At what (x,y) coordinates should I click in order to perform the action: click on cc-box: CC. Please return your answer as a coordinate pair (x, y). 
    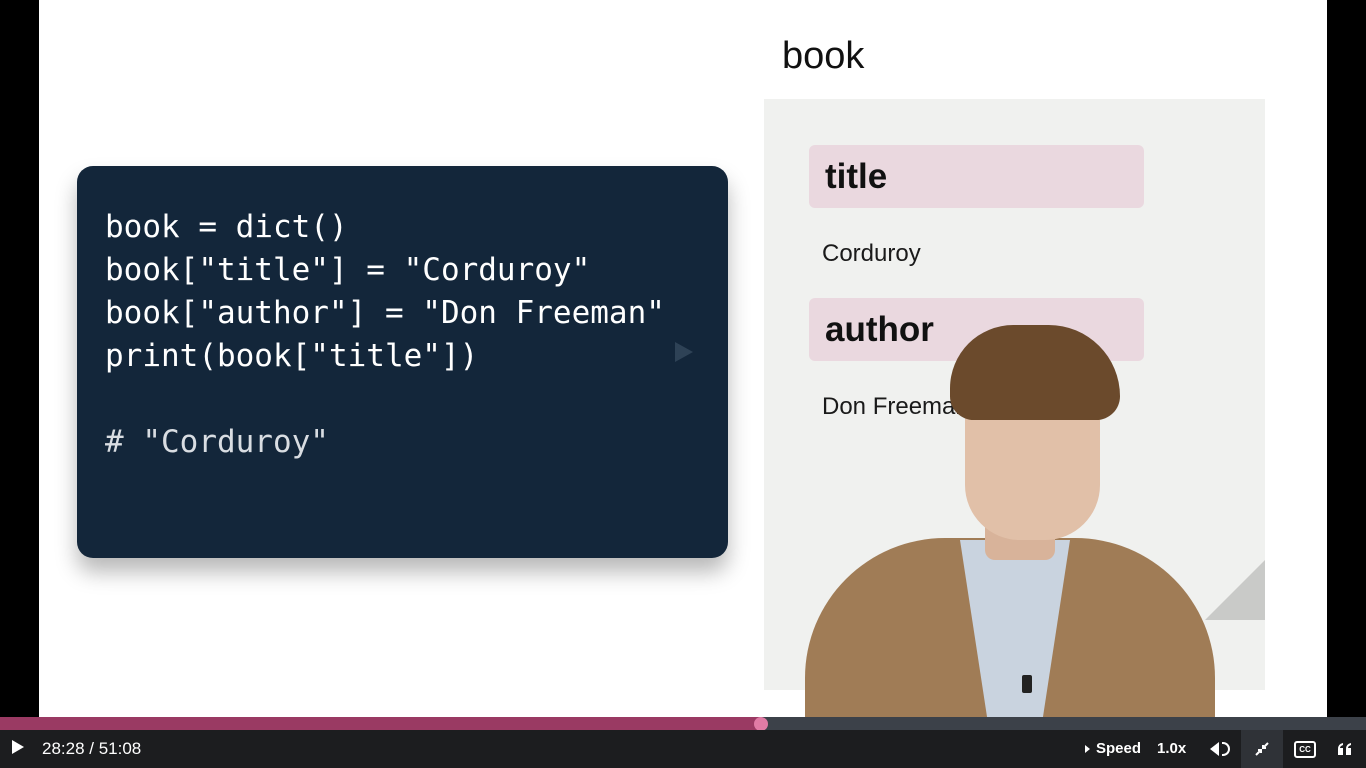
    Looking at the image, I should click on (1305, 749).